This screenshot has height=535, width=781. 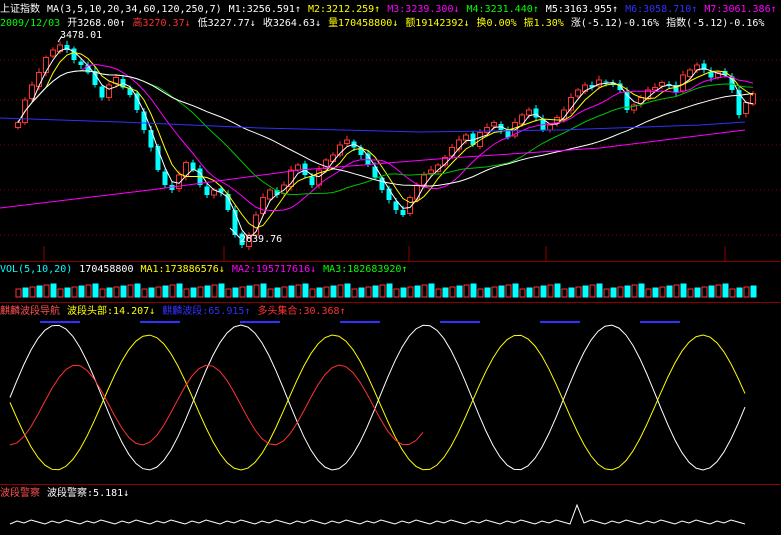 What do you see at coordinates (81, 35) in the screenshot?
I see `high-price-label: 3478.01` at bounding box center [81, 35].